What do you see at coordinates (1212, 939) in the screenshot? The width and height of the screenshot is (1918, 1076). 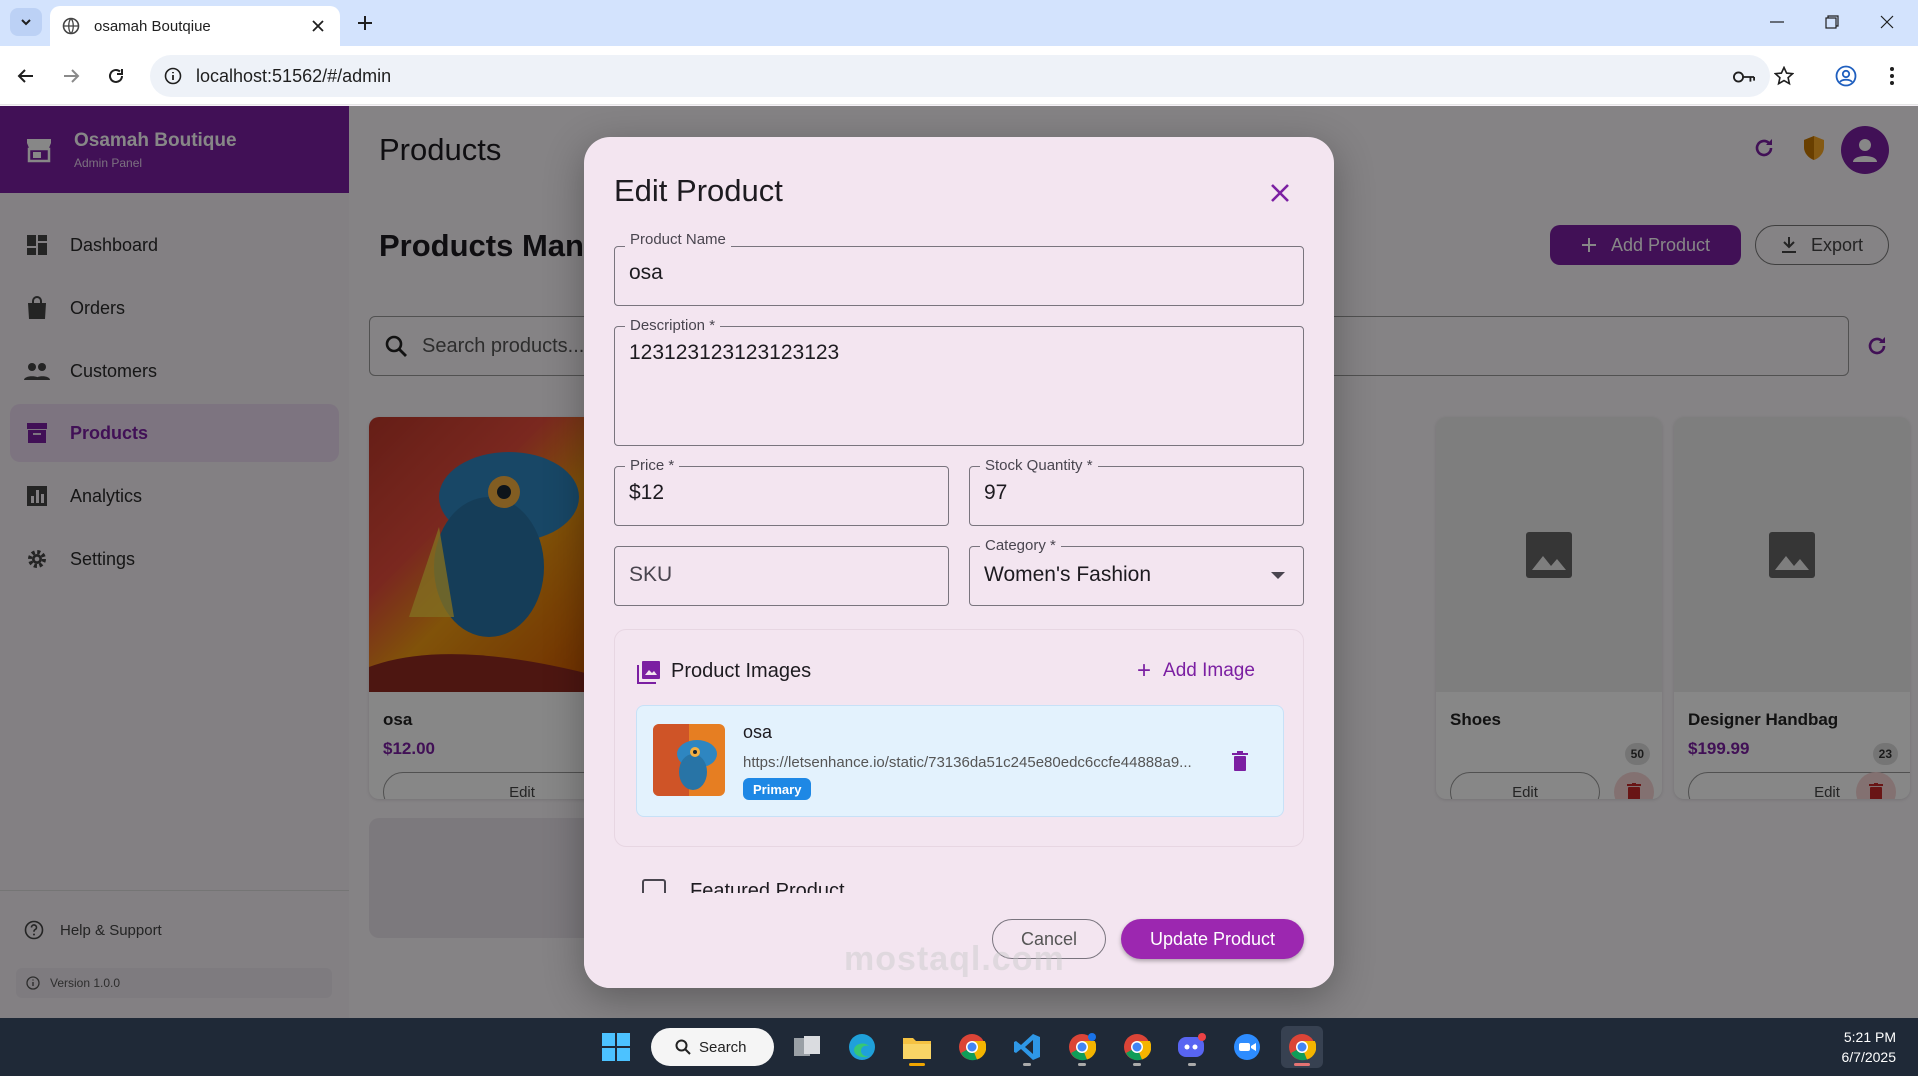 I see `update-product-button: Update Product` at bounding box center [1212, 939].